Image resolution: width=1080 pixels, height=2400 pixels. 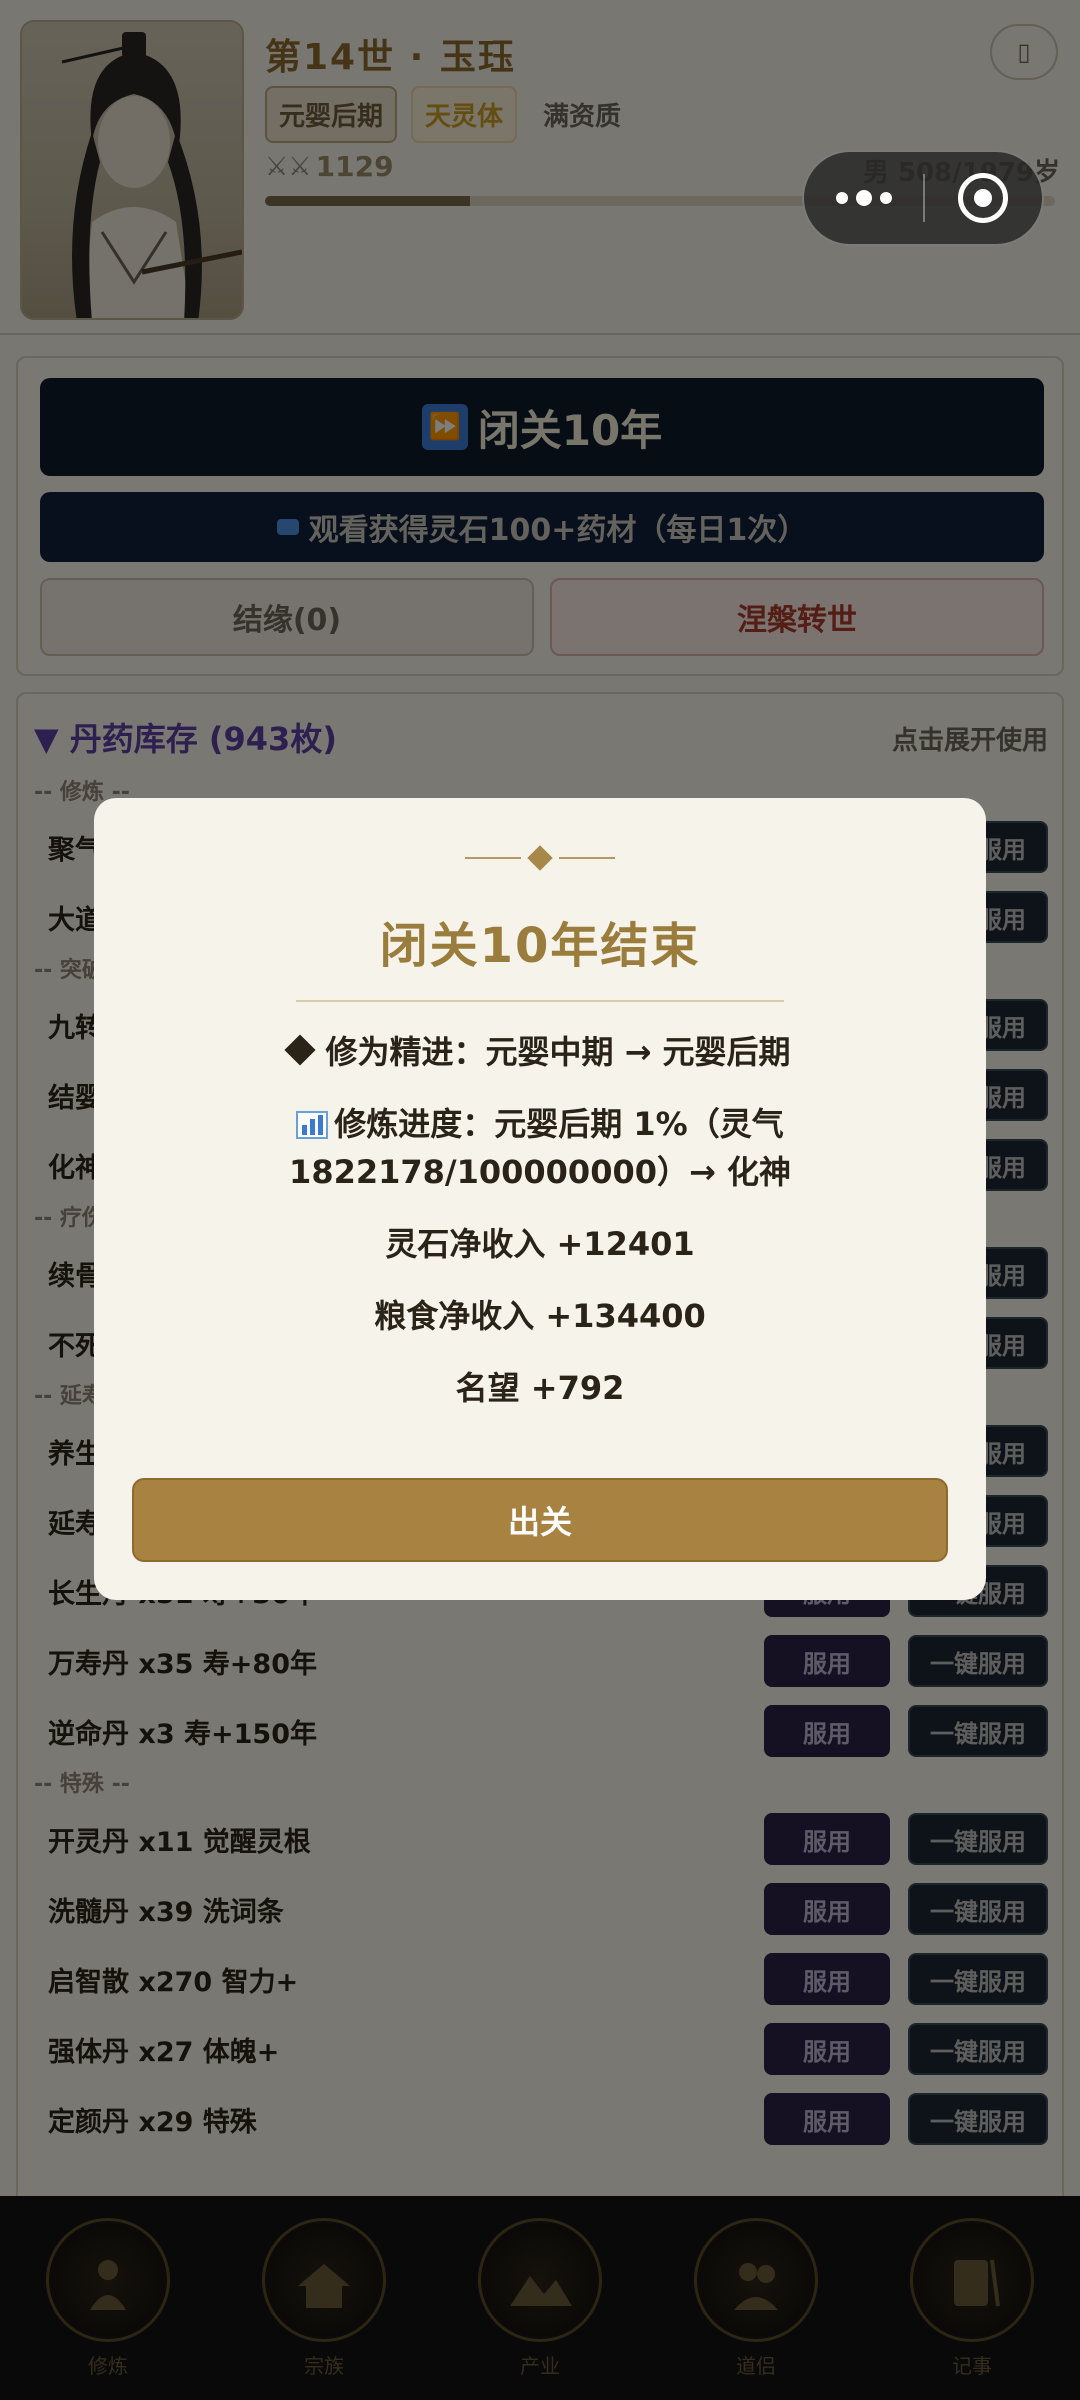 What do you see at coordinates (540, 1001) in the screenshot?
I see `dialog-divider` at bounding box center [540, 1001].